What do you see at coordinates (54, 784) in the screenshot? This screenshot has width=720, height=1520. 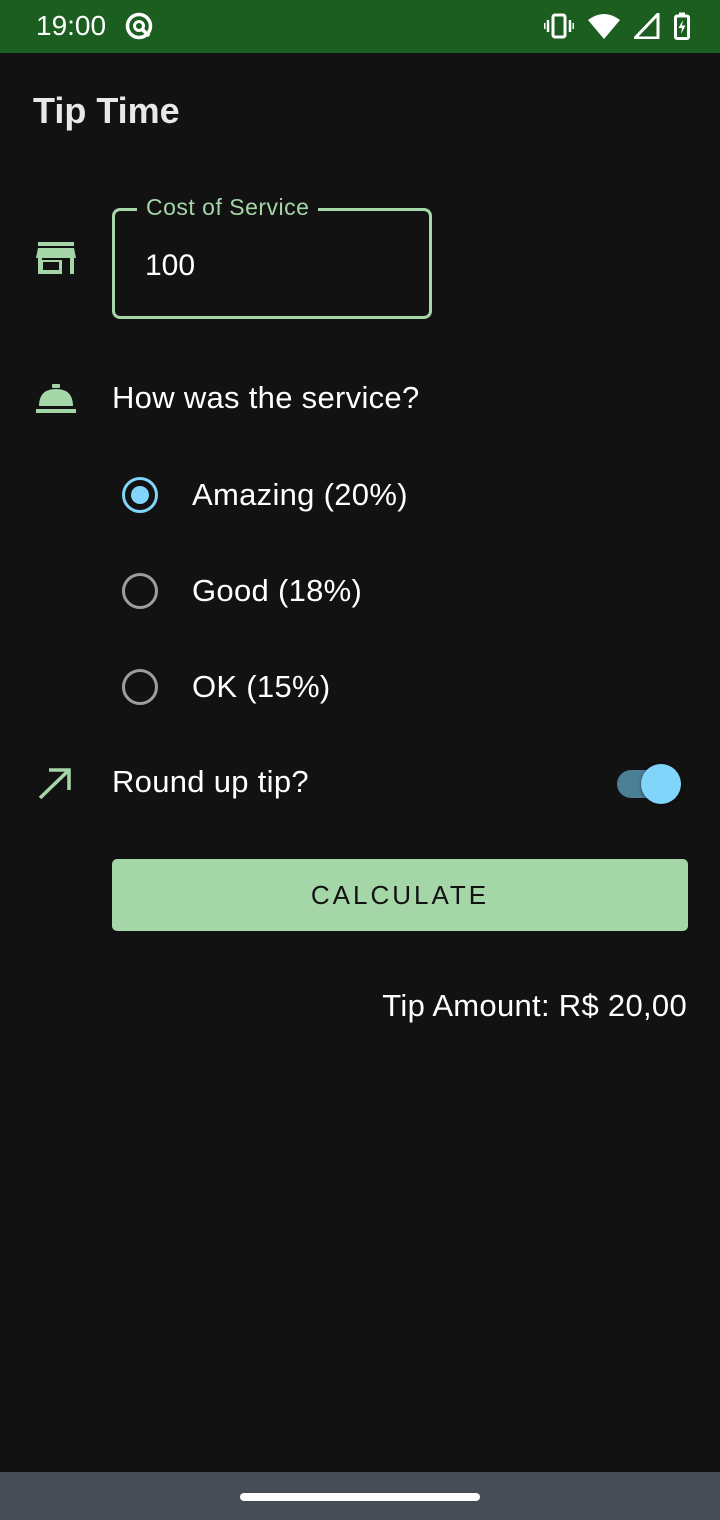 I see `trending-up-arrow-icon` at bounding box center [54, 784].